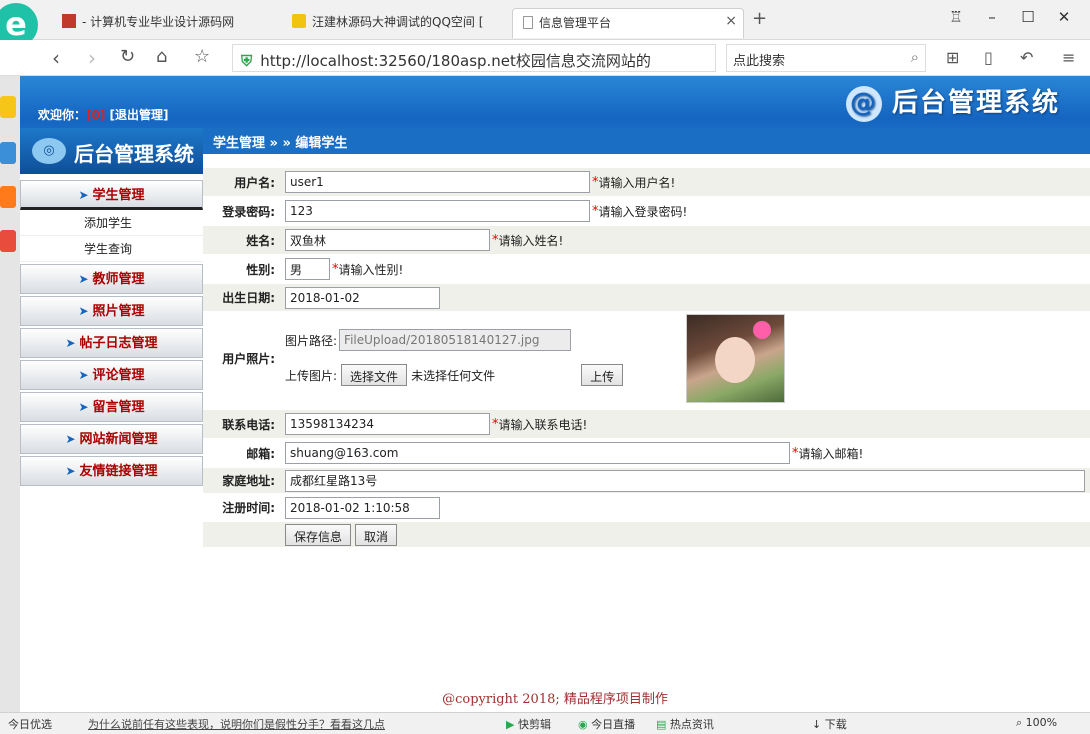 This screenshot has width=1090, height=734. What do you see at coordinates (915, 57) in the screenshot?
I see `search-icon: ⌕` at bounding box center [915, 57].